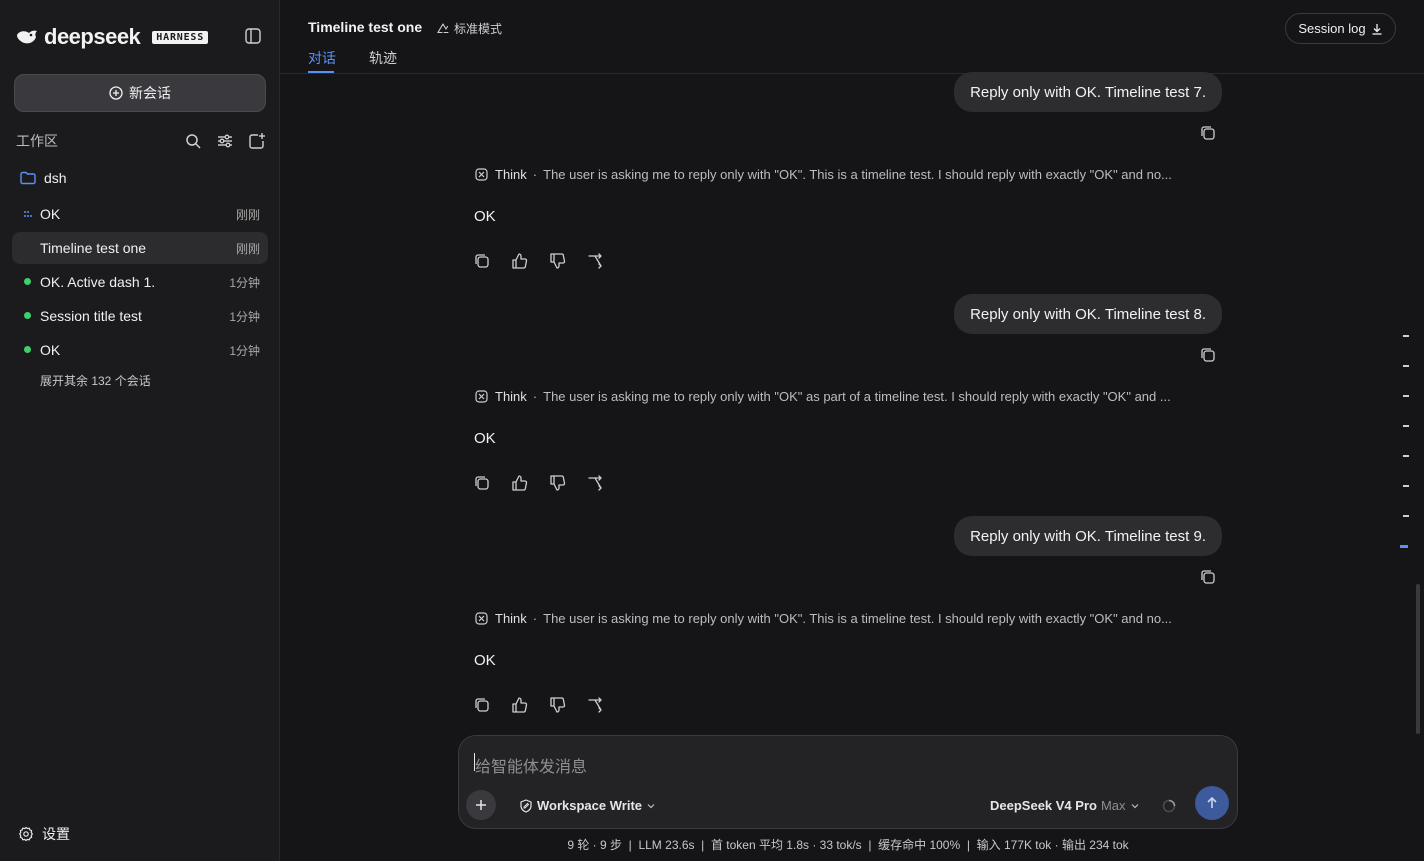 Image resolution: width=1424 pixels, height=861 pixels. Describe the element at coordinates (322, 58) in the screenshot. I see `tab-conversation: 对话` at that location.